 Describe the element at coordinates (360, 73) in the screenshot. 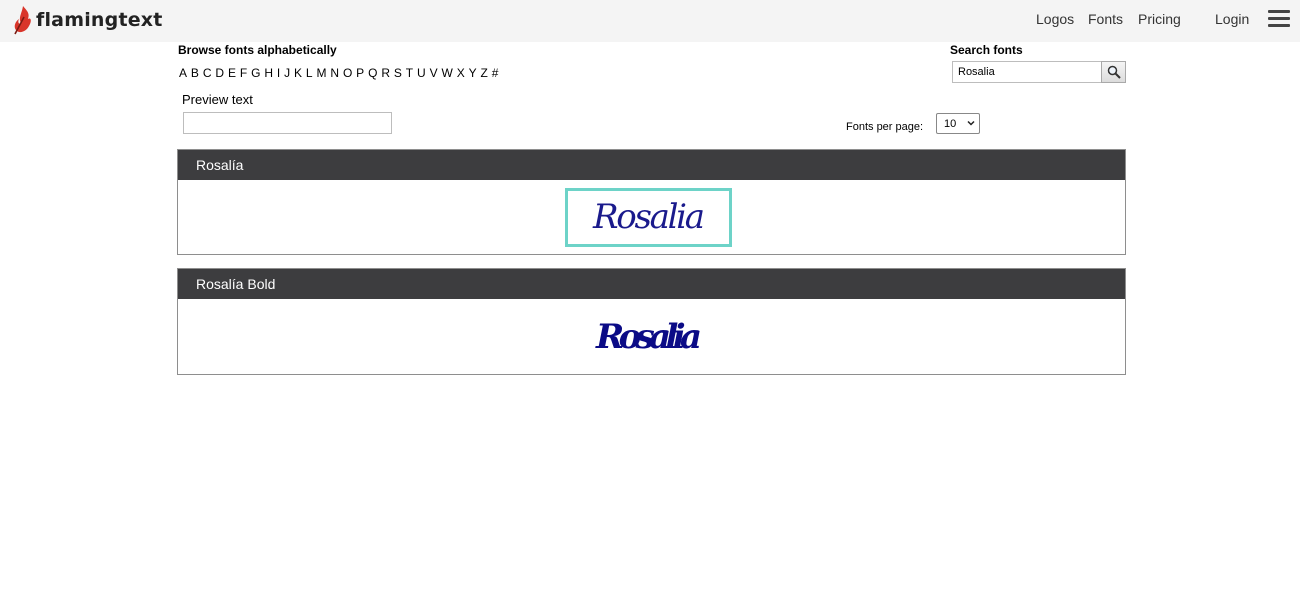

I see `letter-link-p: P` at that location.